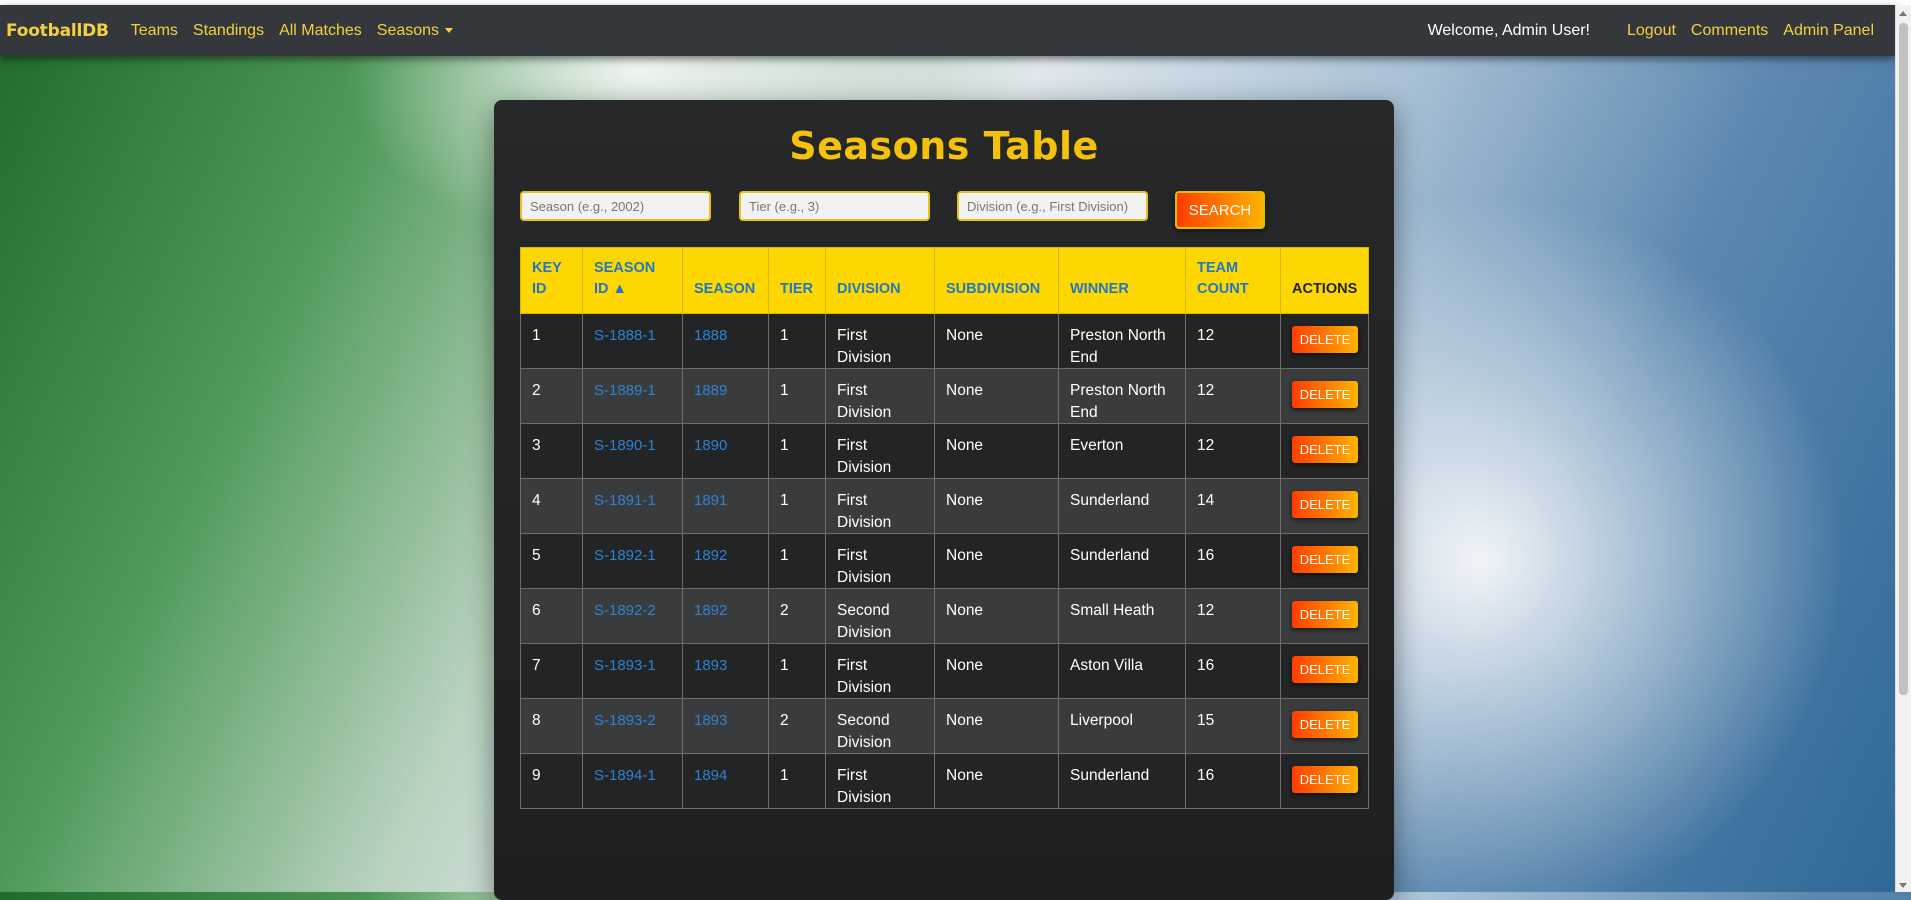 Image resolution: width=1911 pixels, height=900 pixels. What do you see at coordinates (1324, 280) in the screenshot?
I see `header-actions: ACTIONS` at bounding box center [1324, 280].